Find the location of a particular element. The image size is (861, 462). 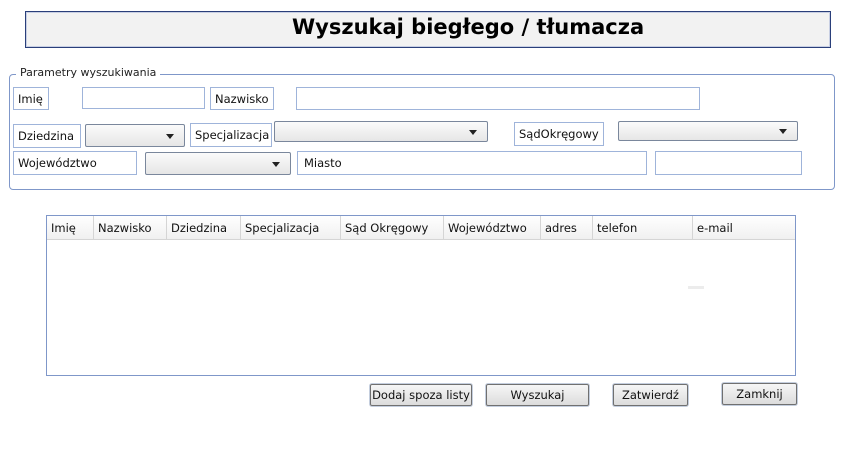

imie-input is located at coordinates (143, 98).